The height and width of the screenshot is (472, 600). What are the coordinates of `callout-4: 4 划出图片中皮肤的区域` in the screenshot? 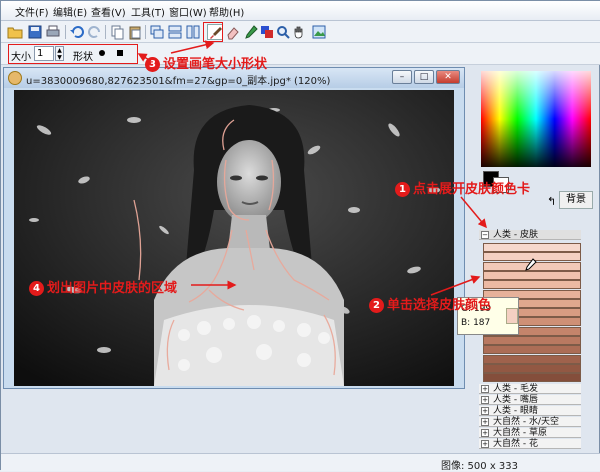 It's located at (103, 286).